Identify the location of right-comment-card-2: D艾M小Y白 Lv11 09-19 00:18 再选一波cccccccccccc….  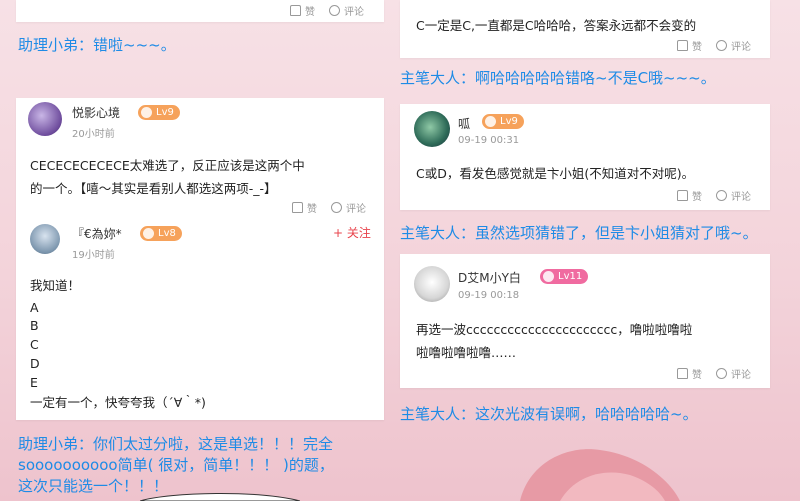
(585, 321).